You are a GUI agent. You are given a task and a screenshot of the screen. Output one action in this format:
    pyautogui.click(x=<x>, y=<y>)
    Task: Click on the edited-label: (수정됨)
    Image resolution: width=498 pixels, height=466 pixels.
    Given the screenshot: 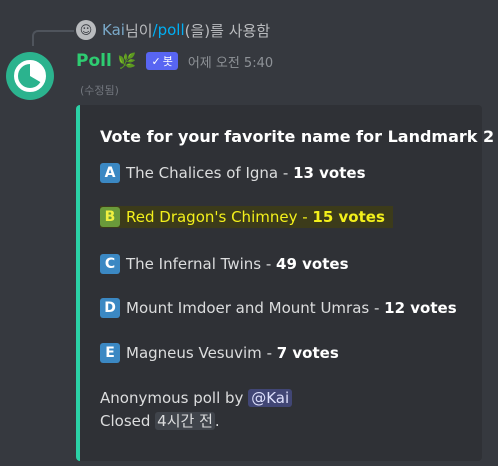 What is the action you would take?
    pyautogui.click(x=99, y=90)
    